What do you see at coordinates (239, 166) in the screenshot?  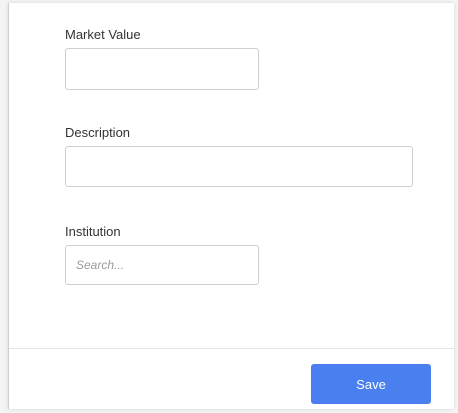 I see `description-input` at bounding box center [239, 166].